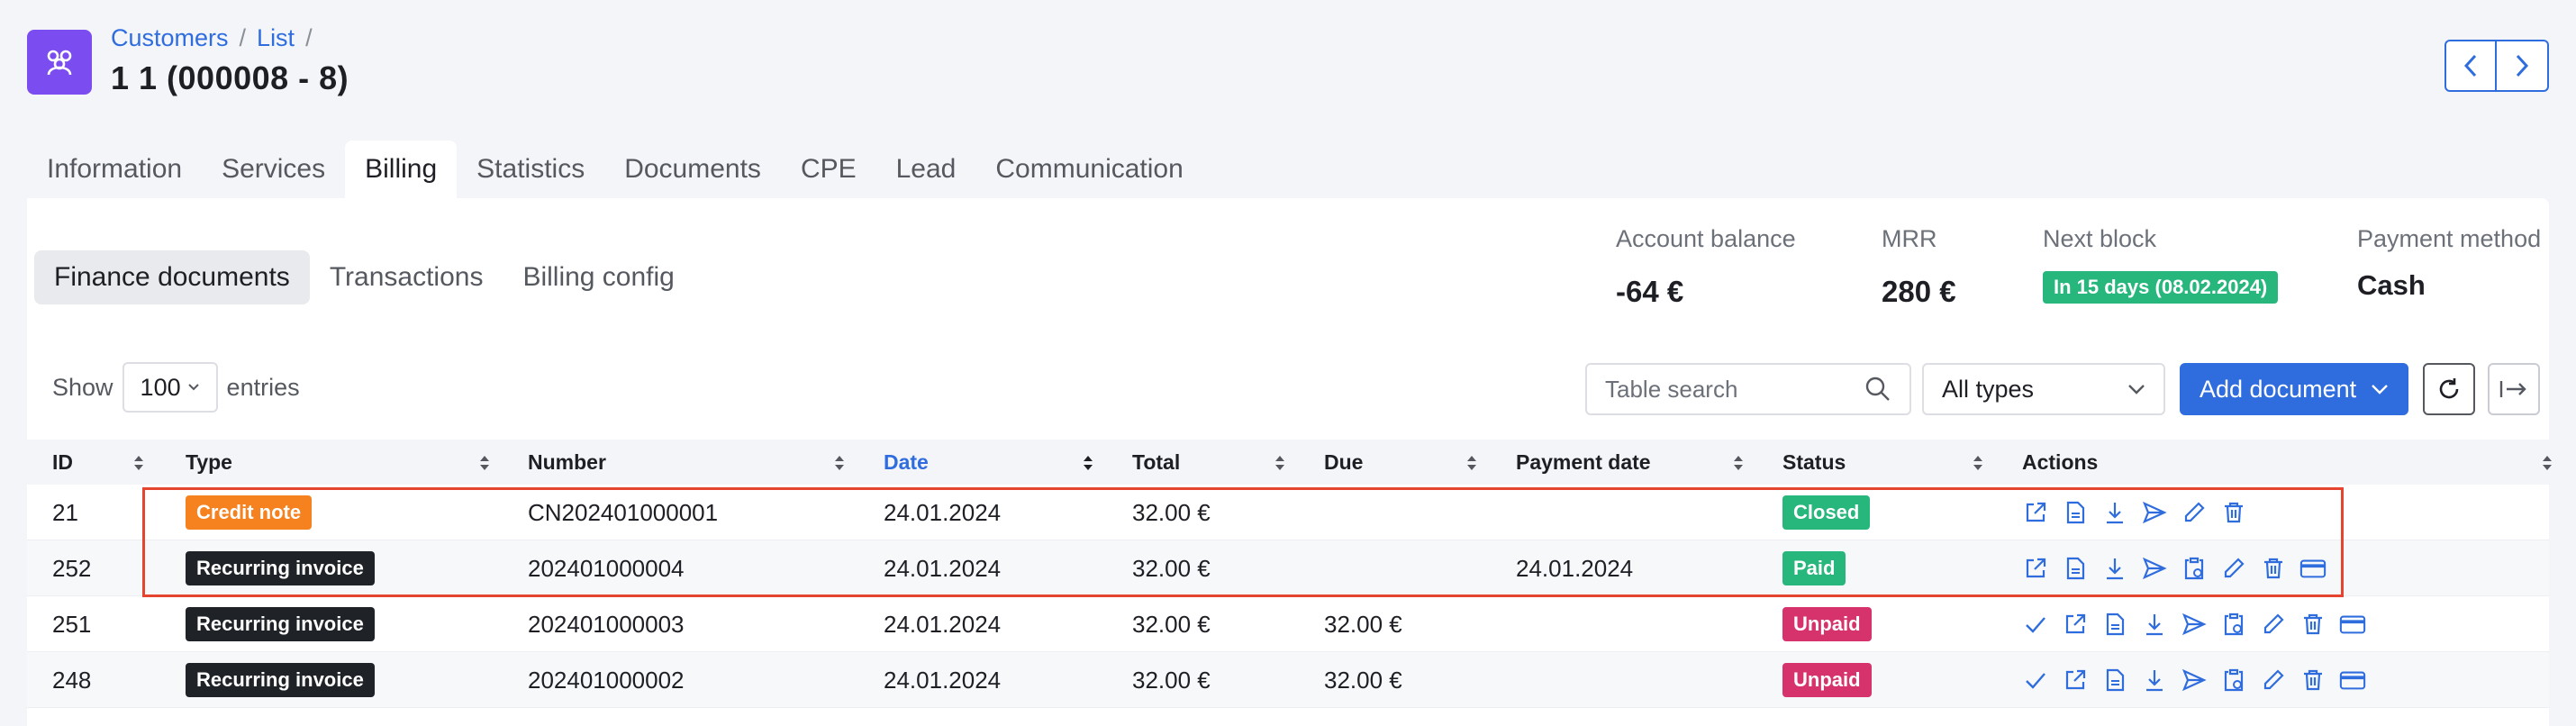 The width and height of the screenshot is (2576, 726). I want to click on table-search, so click(1748, 389).